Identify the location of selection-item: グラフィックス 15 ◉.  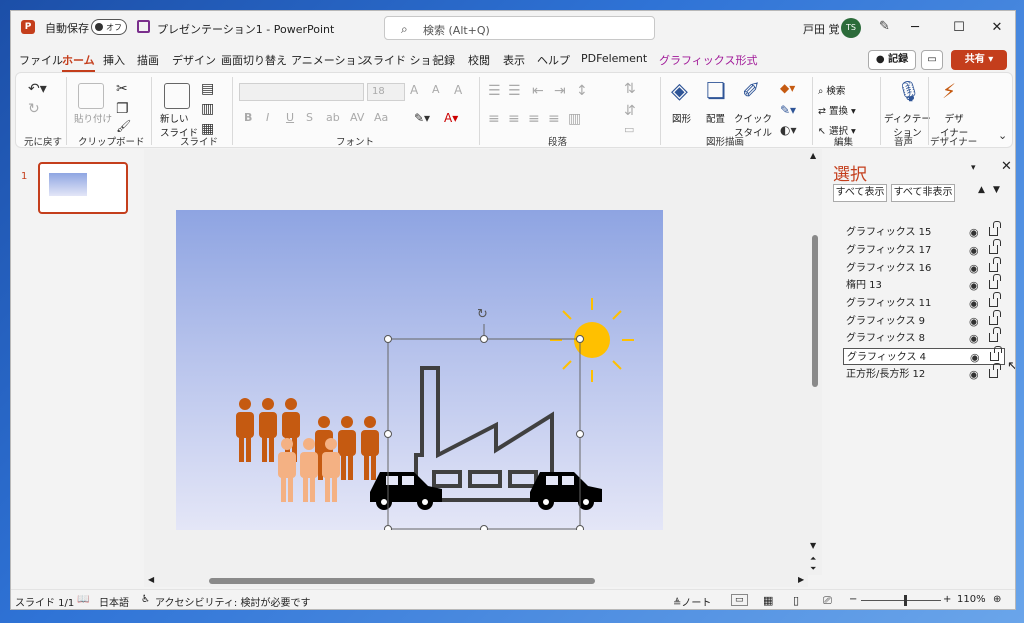
(924, 231).